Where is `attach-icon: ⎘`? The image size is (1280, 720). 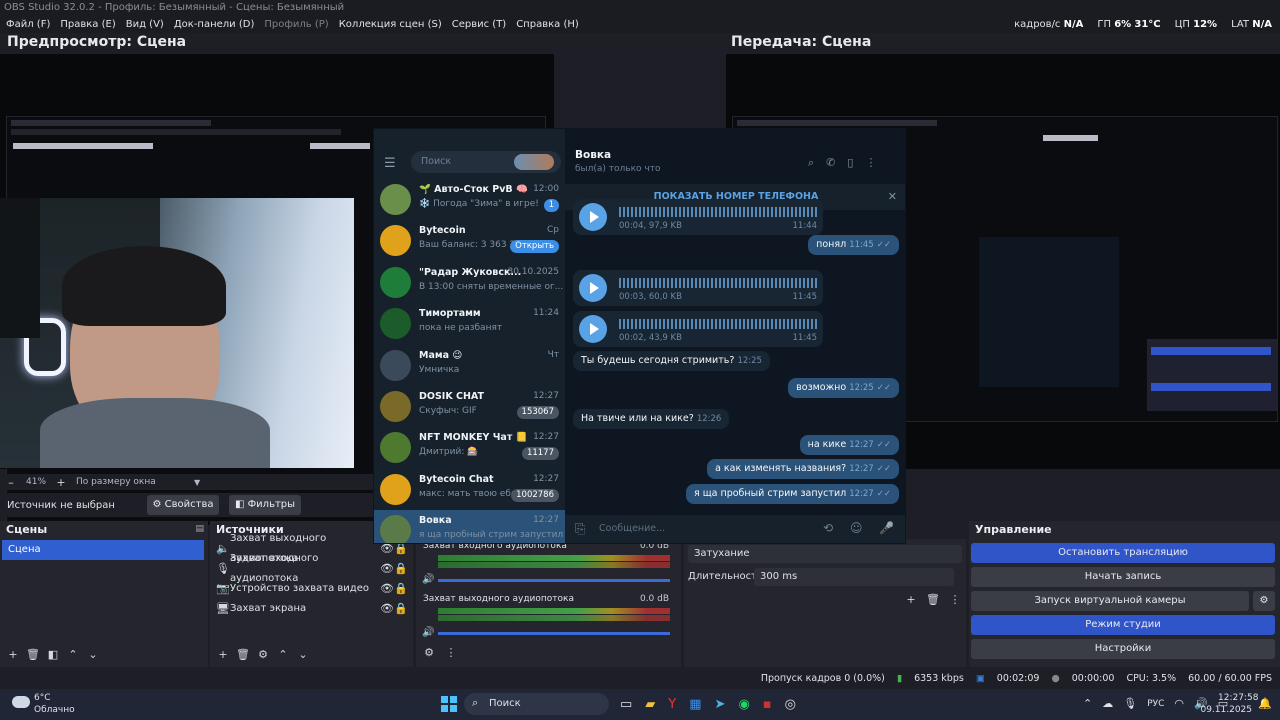
attach-icon: ⎘ is located at coordinates (580, 529).